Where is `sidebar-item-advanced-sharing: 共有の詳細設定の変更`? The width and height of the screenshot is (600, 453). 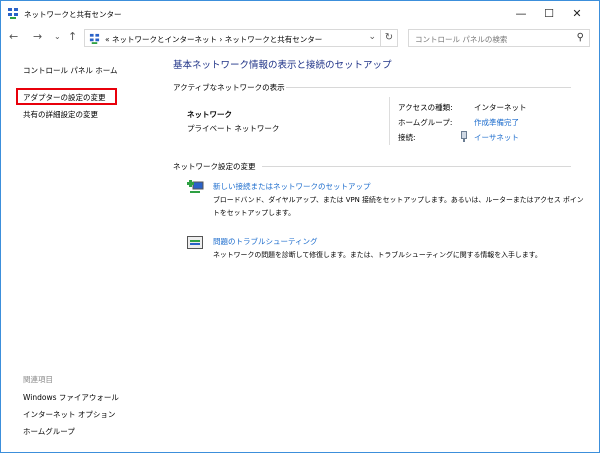 sidebar-item-advanced-sharing: 共有の詳細設定の変更 is located at coordinates (60, 114).